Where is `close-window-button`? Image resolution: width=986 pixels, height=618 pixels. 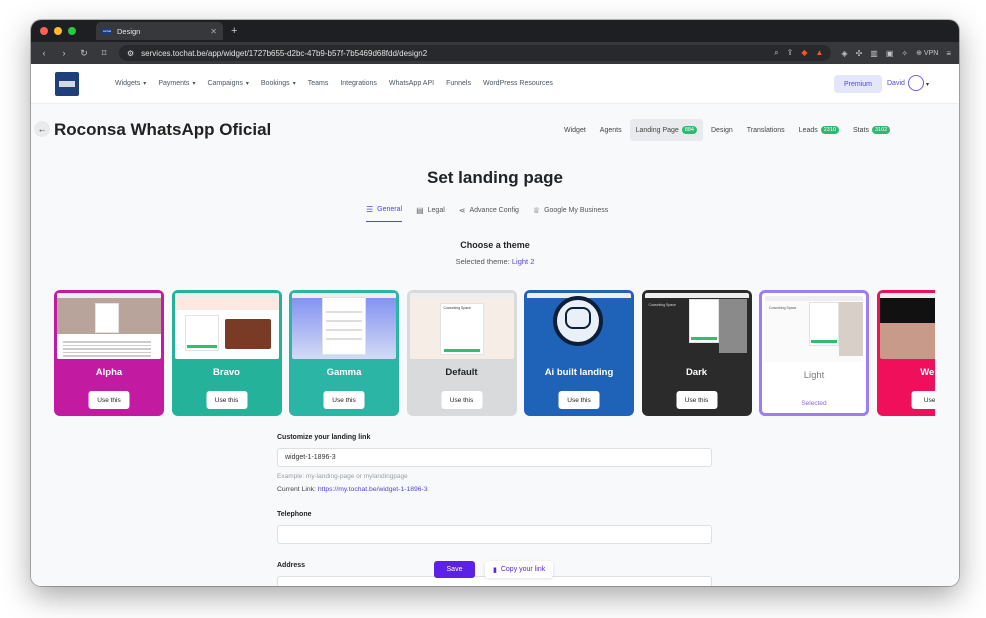
close-window-button is located at coordinates (44, 31).